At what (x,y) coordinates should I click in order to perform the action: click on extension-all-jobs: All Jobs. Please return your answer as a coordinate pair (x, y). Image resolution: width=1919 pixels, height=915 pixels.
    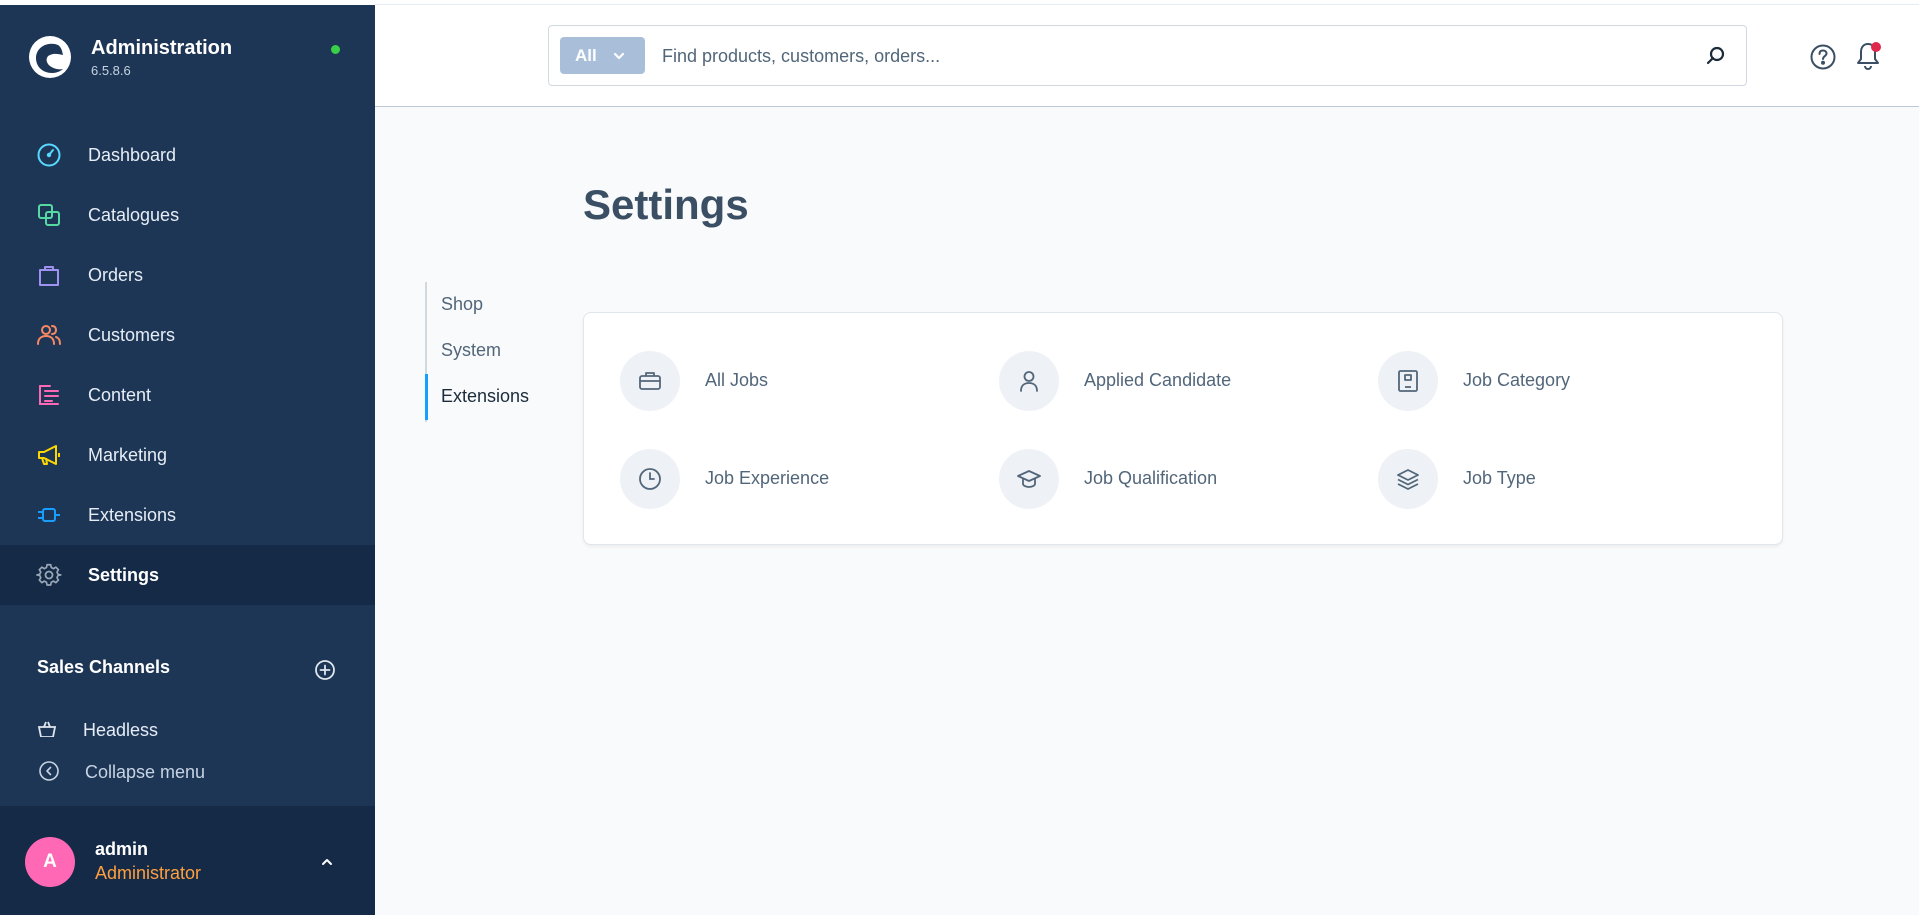
    Looking at the image, I should click on (795, 383).